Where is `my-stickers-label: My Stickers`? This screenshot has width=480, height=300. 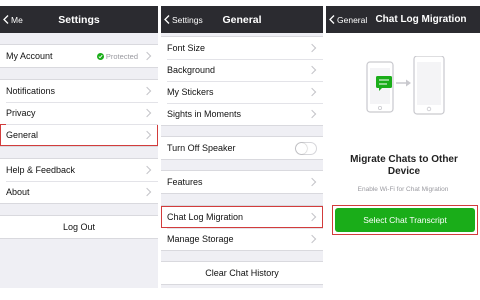
my-stickers-label: My Stickers is located at coordinates (190, 92).